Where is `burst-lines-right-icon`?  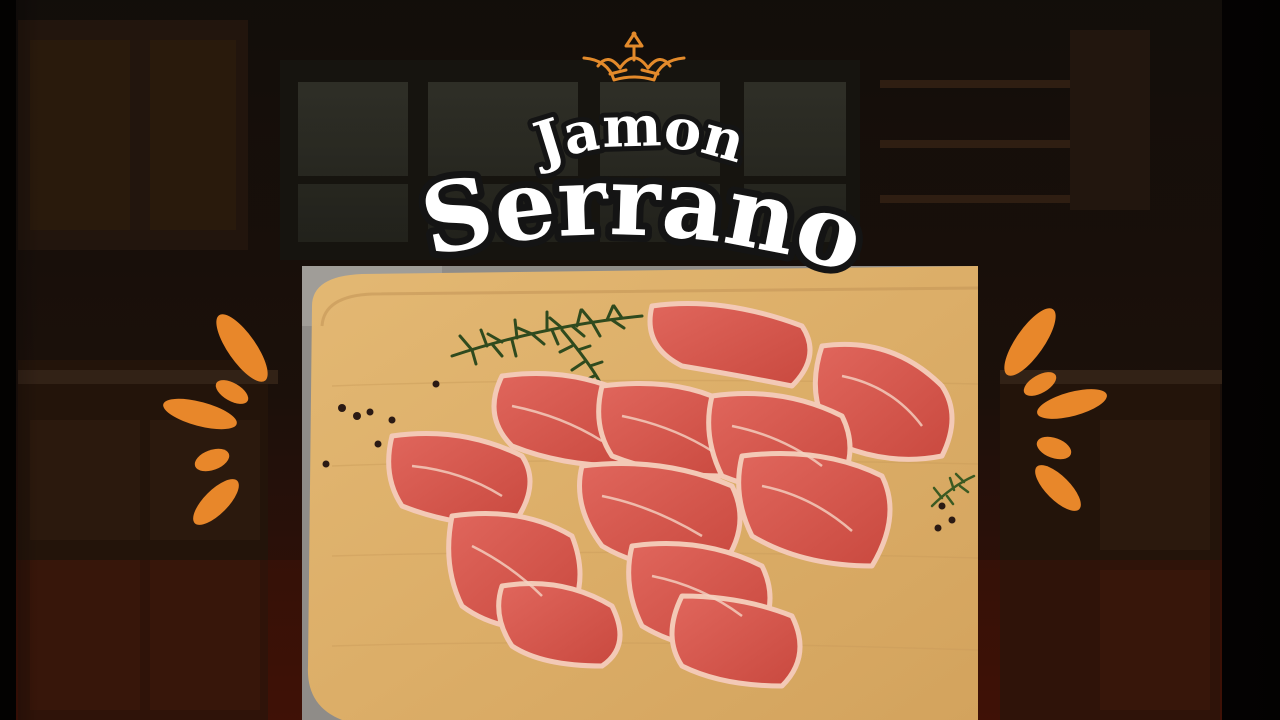
burst-lines-right-icon is located at coordinates (1055, 409).